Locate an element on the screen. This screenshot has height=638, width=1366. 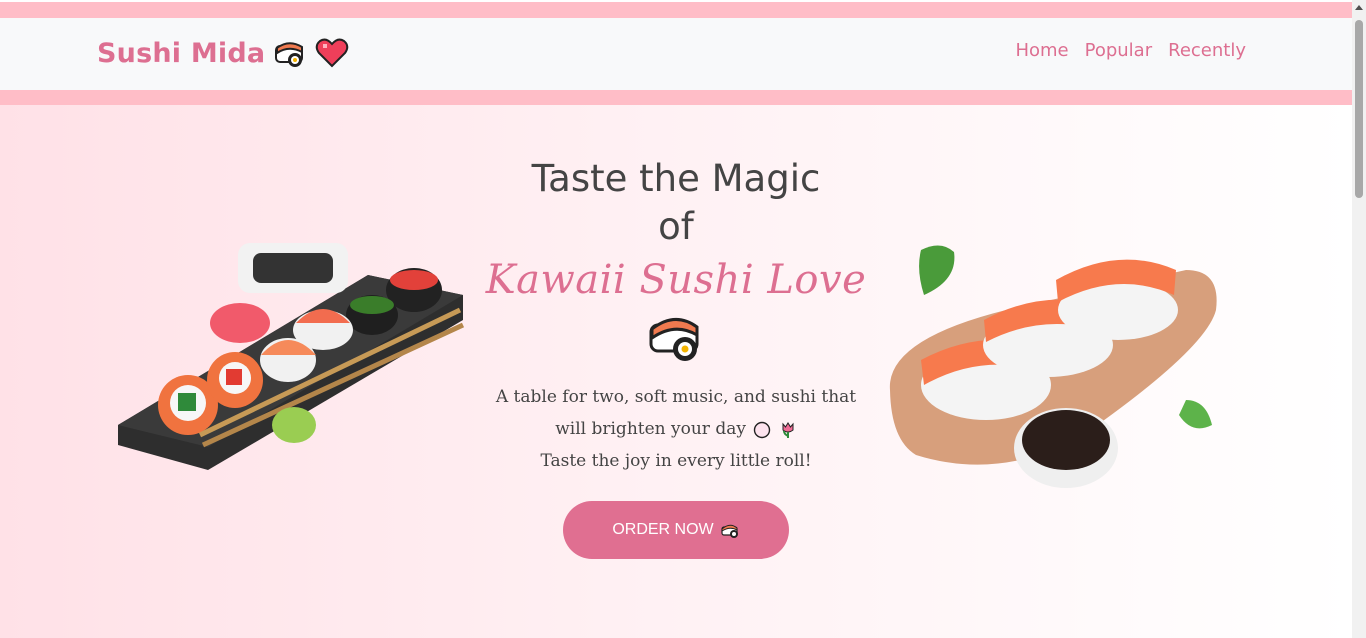
nav-popular: Popular is located at coordinates (1119, 50).